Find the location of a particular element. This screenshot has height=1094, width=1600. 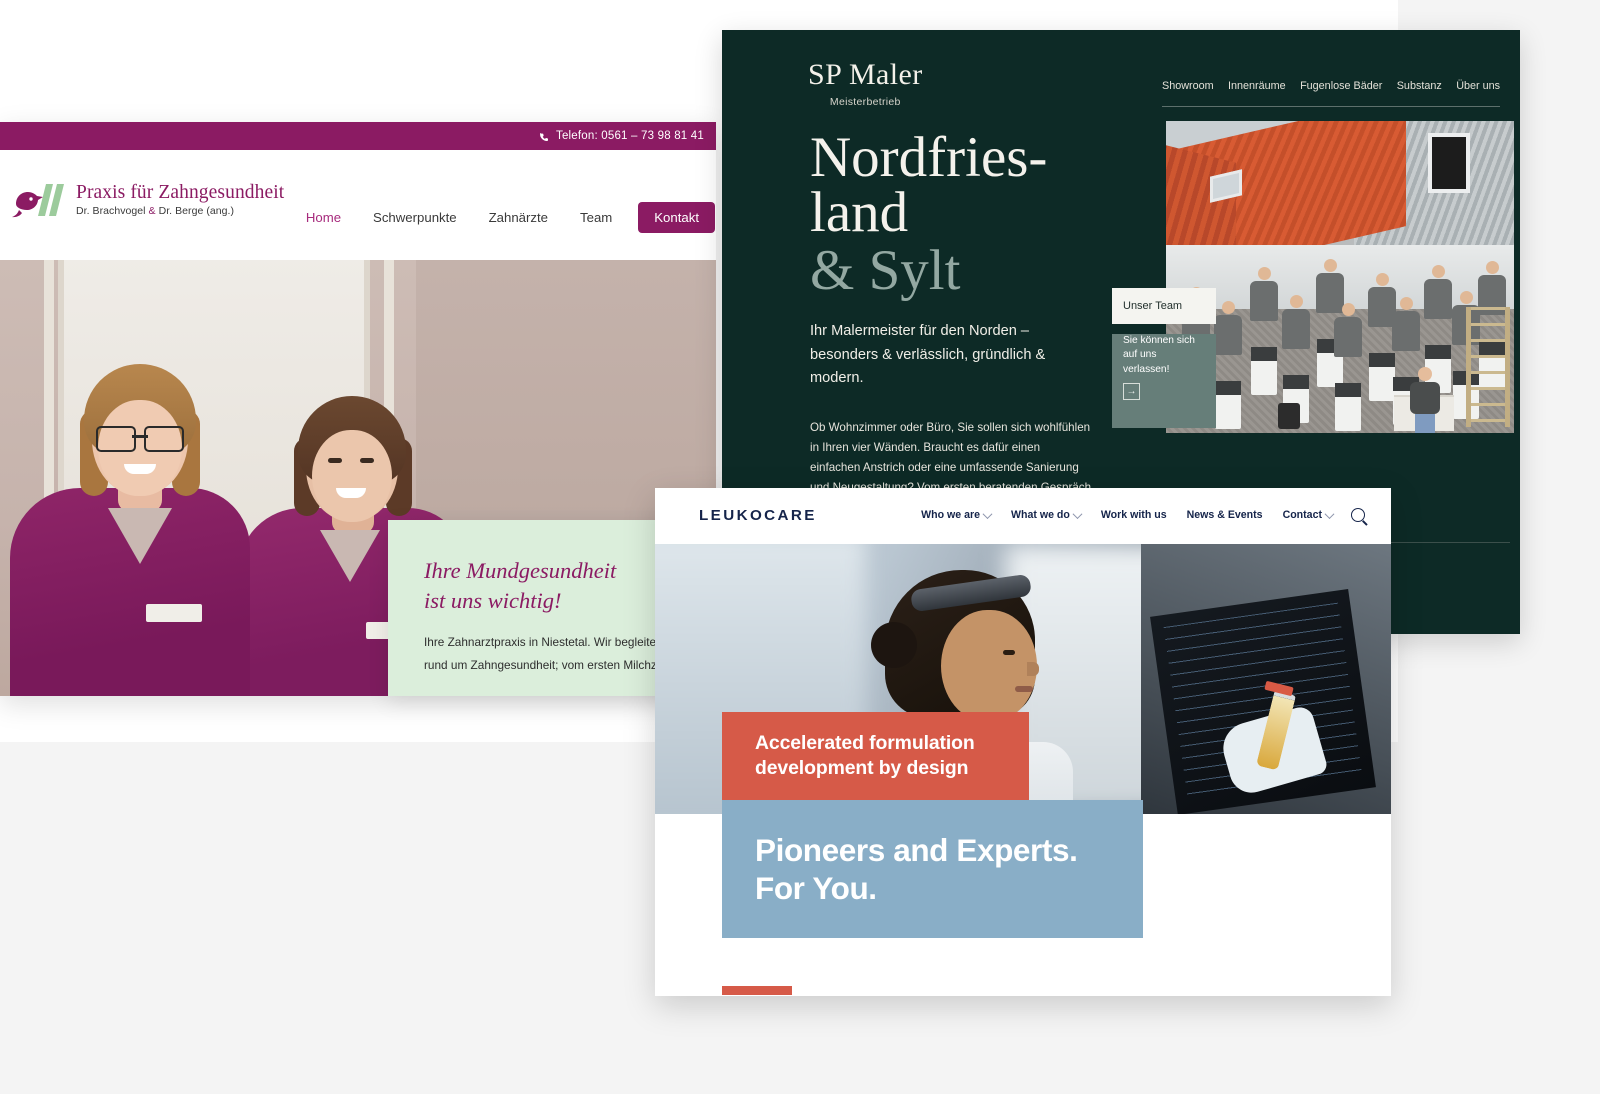

scientist-lips is located at coordinates (1024, 689).